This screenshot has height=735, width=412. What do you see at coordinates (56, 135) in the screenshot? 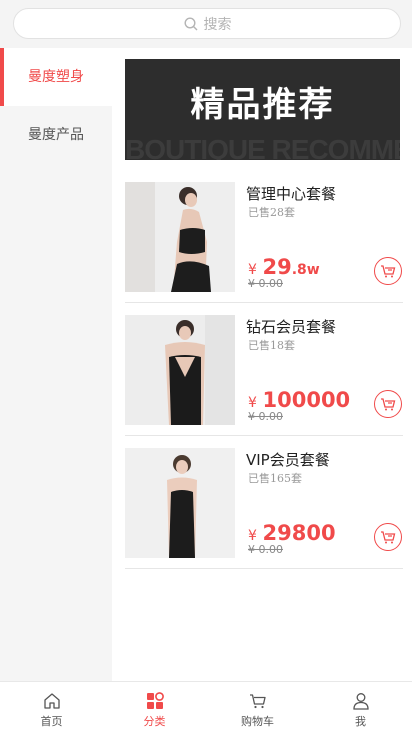
I see `sidebar-item-mandu-products: 曼度产品` at bounding box center [56, 135].